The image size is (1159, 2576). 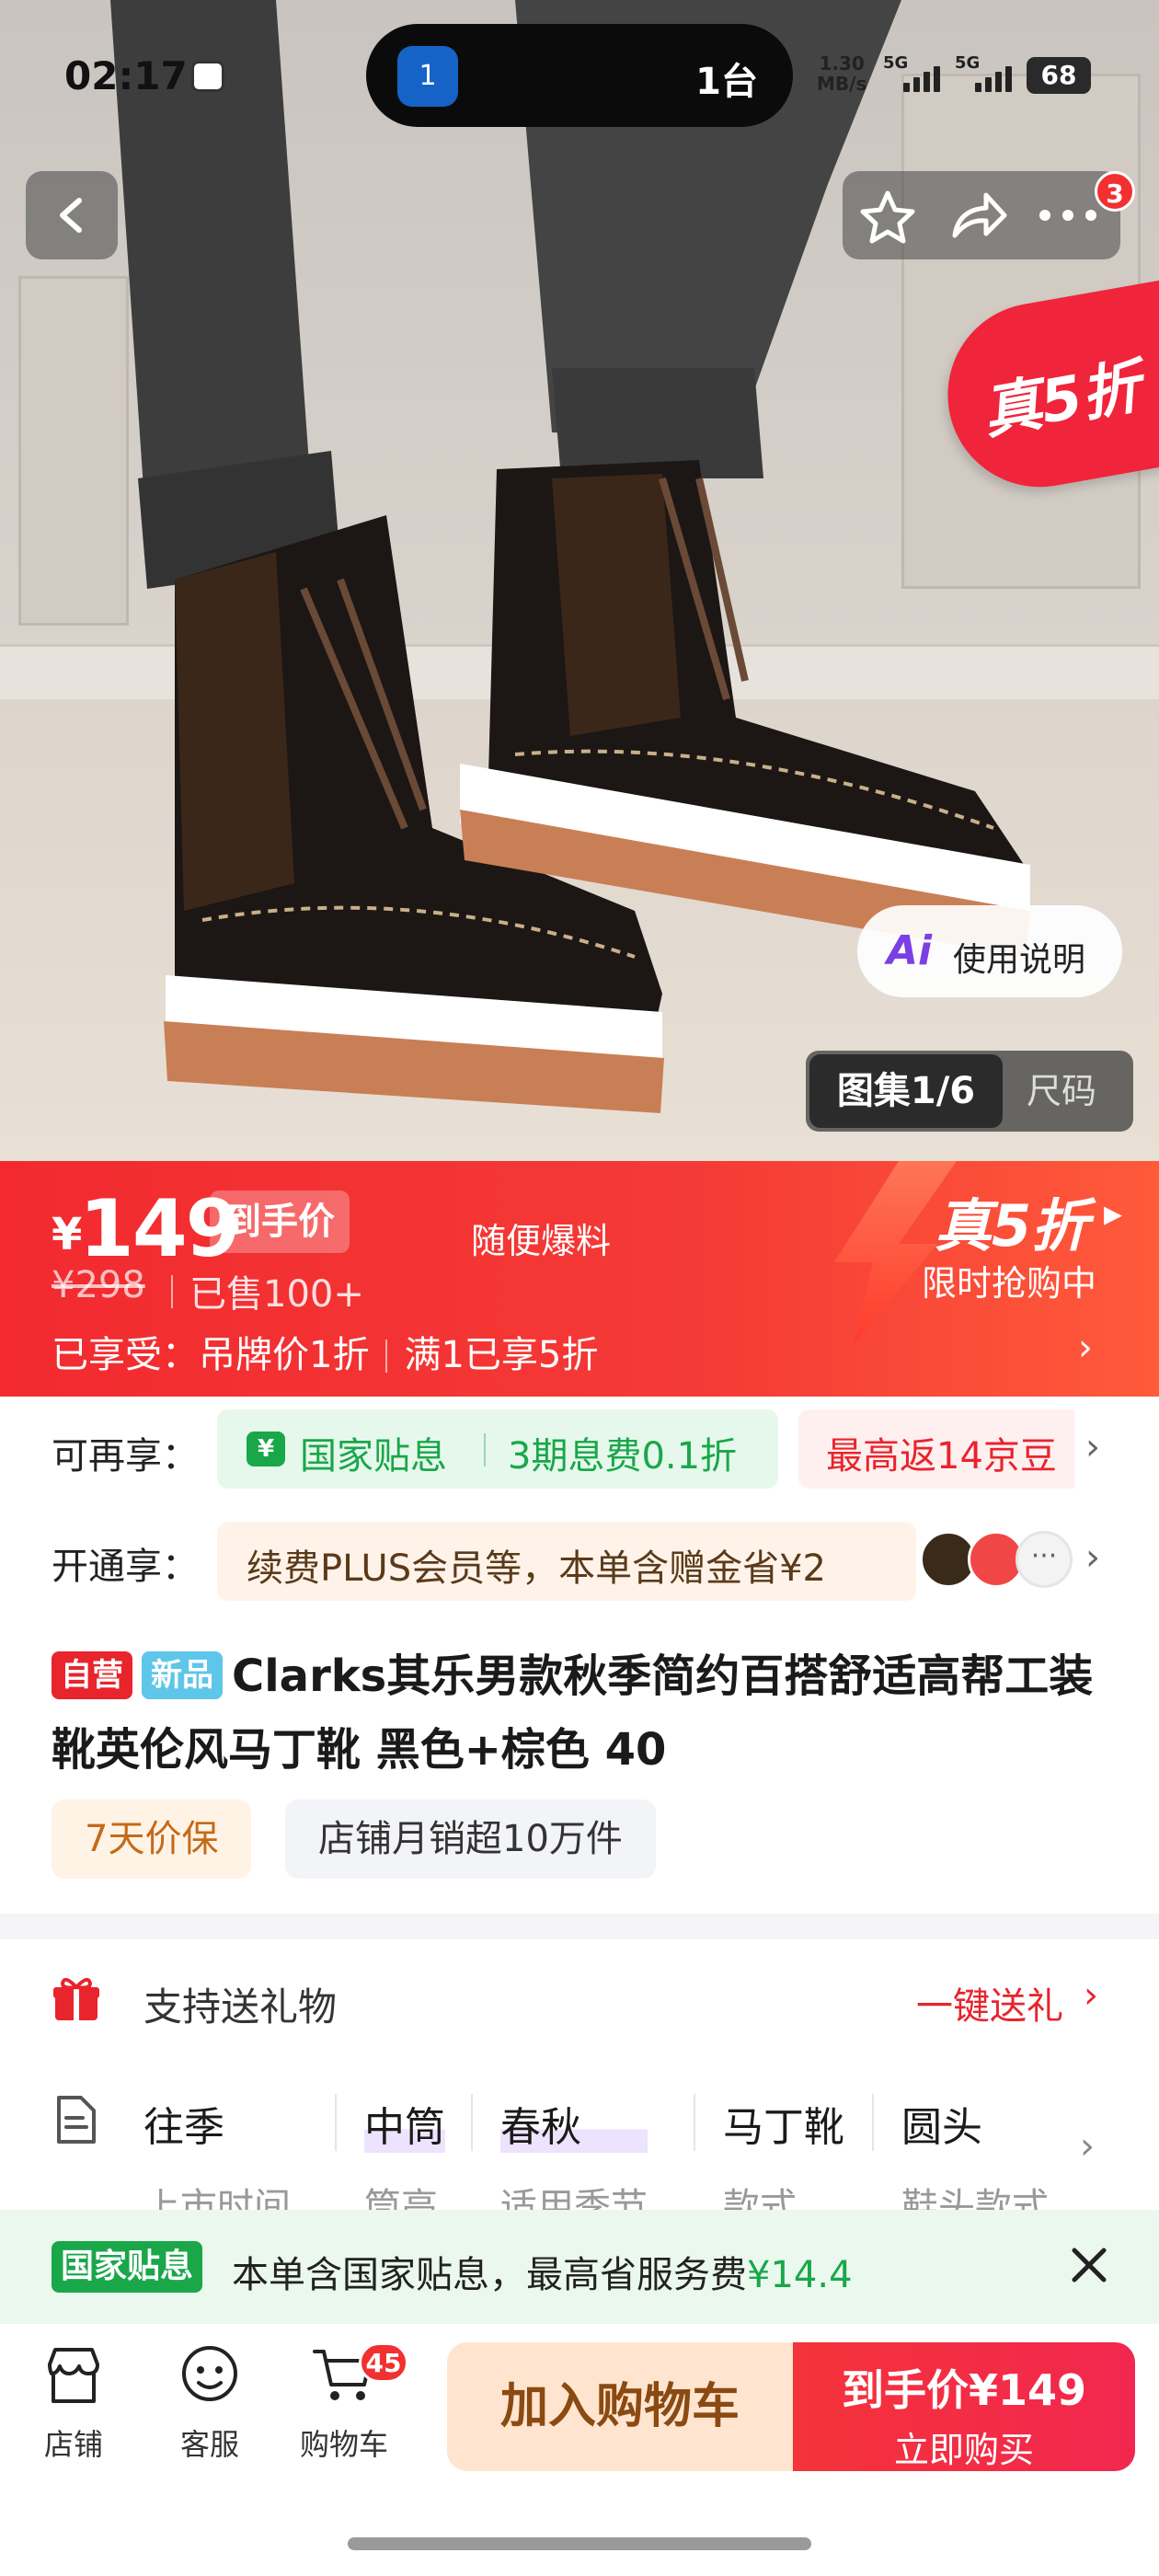 I want to click on buy-now-price: 到手价¥149, so click(x=964, y=2390).